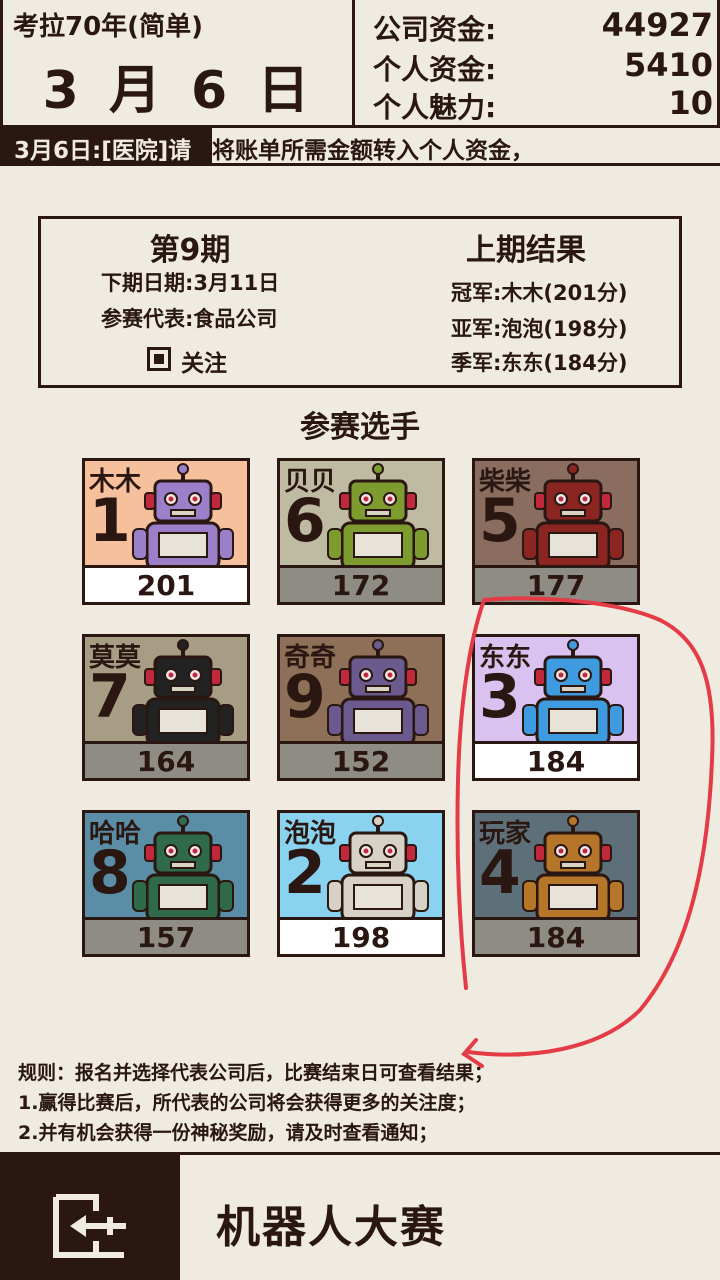  What do you see at coordinates (189, 319) in the screenshot?
I see `representative: 参赛代表:食品公司` at bounding box center [189, 319].